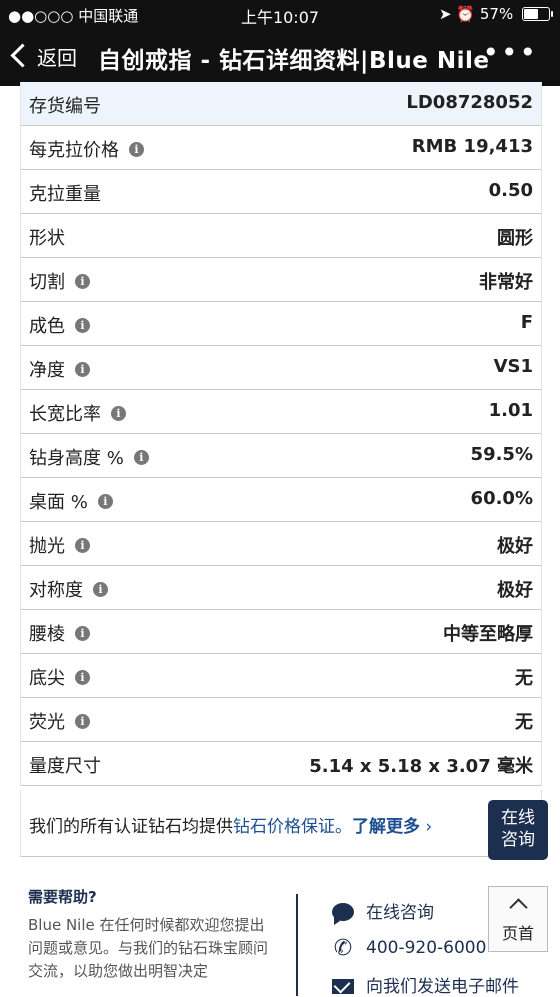 This screenshot has width=560, height=997. What do you see at coordinates (501, 454) in the screenshot?
I see `spec-value: 59.5%` at bounding box center [501, 454].